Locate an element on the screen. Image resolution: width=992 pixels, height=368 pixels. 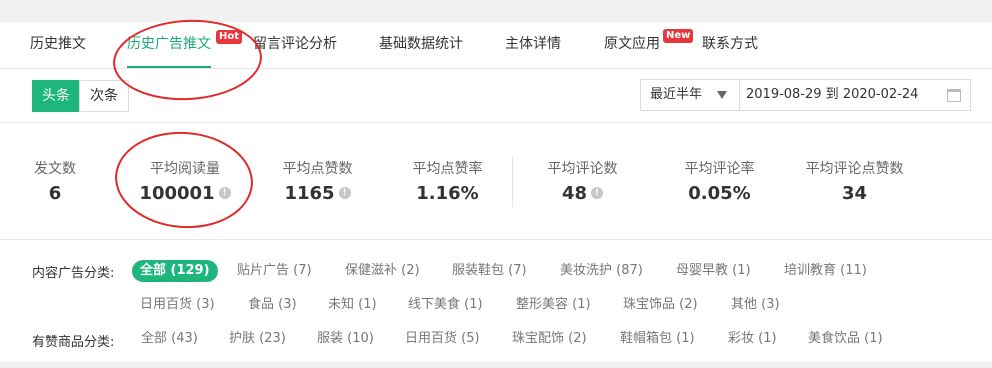
sponsored-goods-category-label: 有赞商品分类: is located at coordinates (73, 342).